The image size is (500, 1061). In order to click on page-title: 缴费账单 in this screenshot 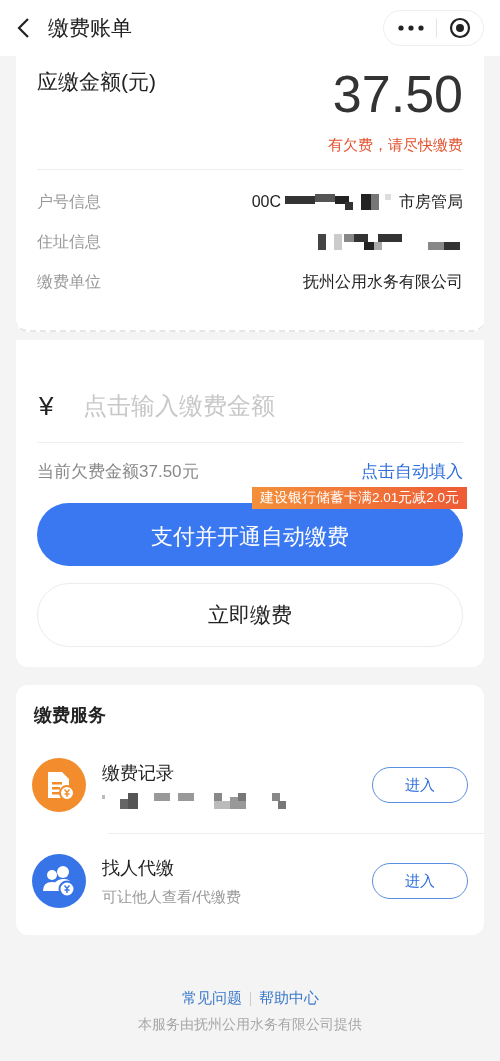, I will do `click(90, 28)`.